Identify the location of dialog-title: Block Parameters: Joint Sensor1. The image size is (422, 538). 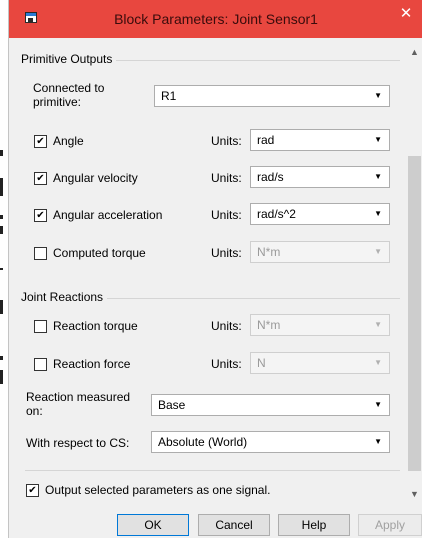
(216, 19).